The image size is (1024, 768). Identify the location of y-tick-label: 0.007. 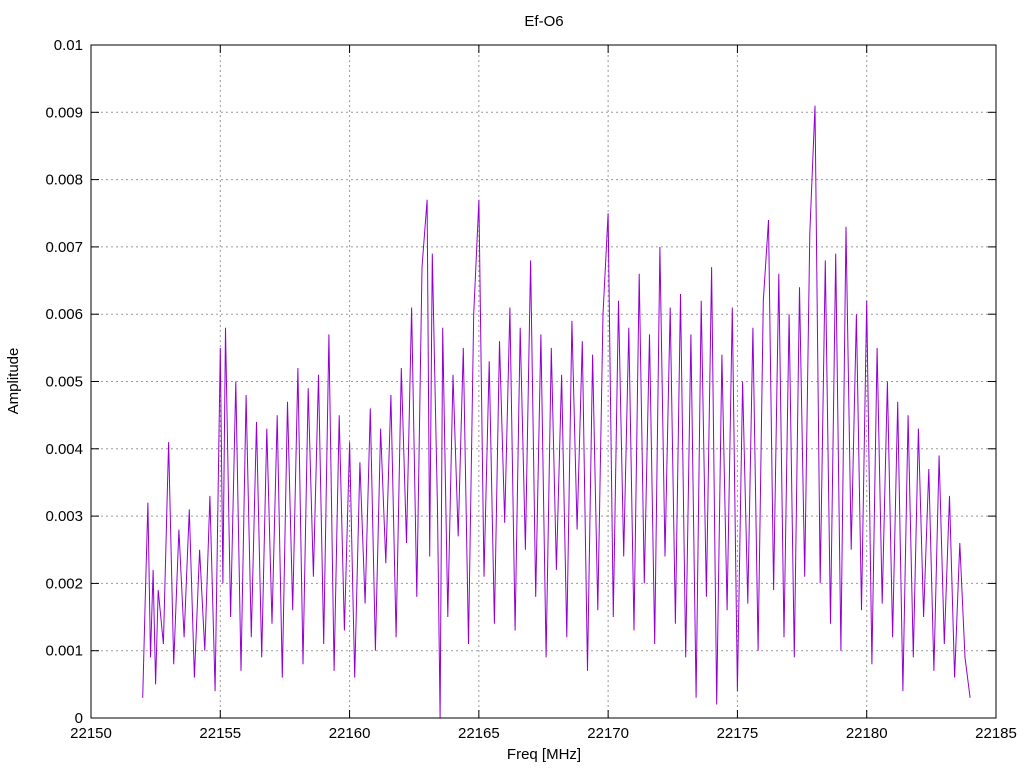
(64, 247).